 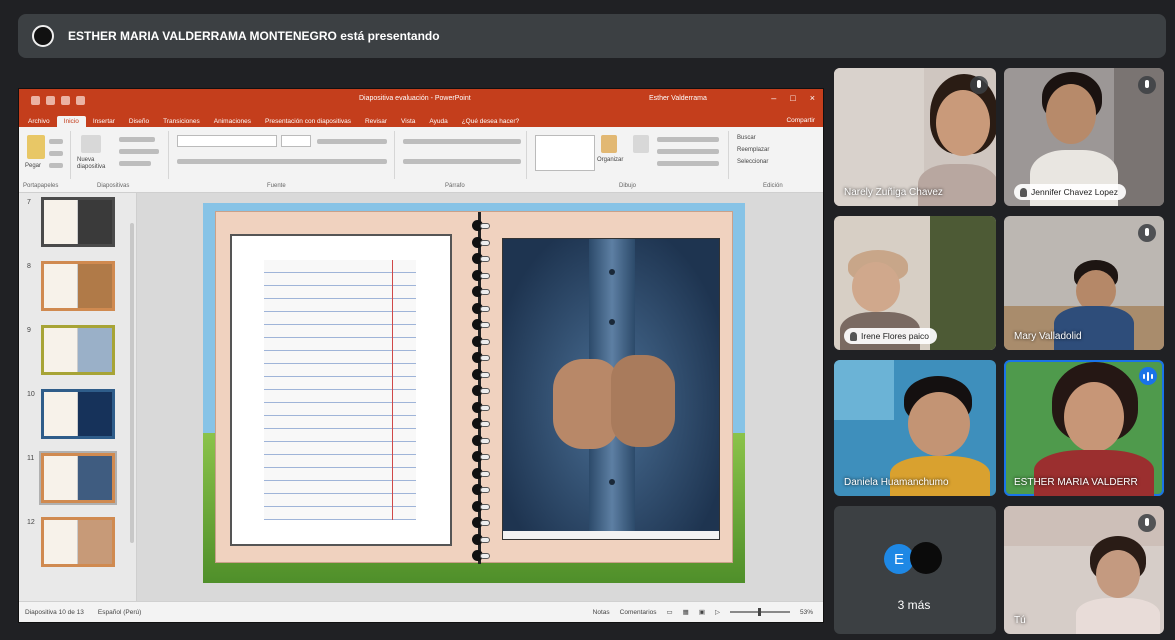 I want to click on share-button: Compartir, so click(x=800, y=120).